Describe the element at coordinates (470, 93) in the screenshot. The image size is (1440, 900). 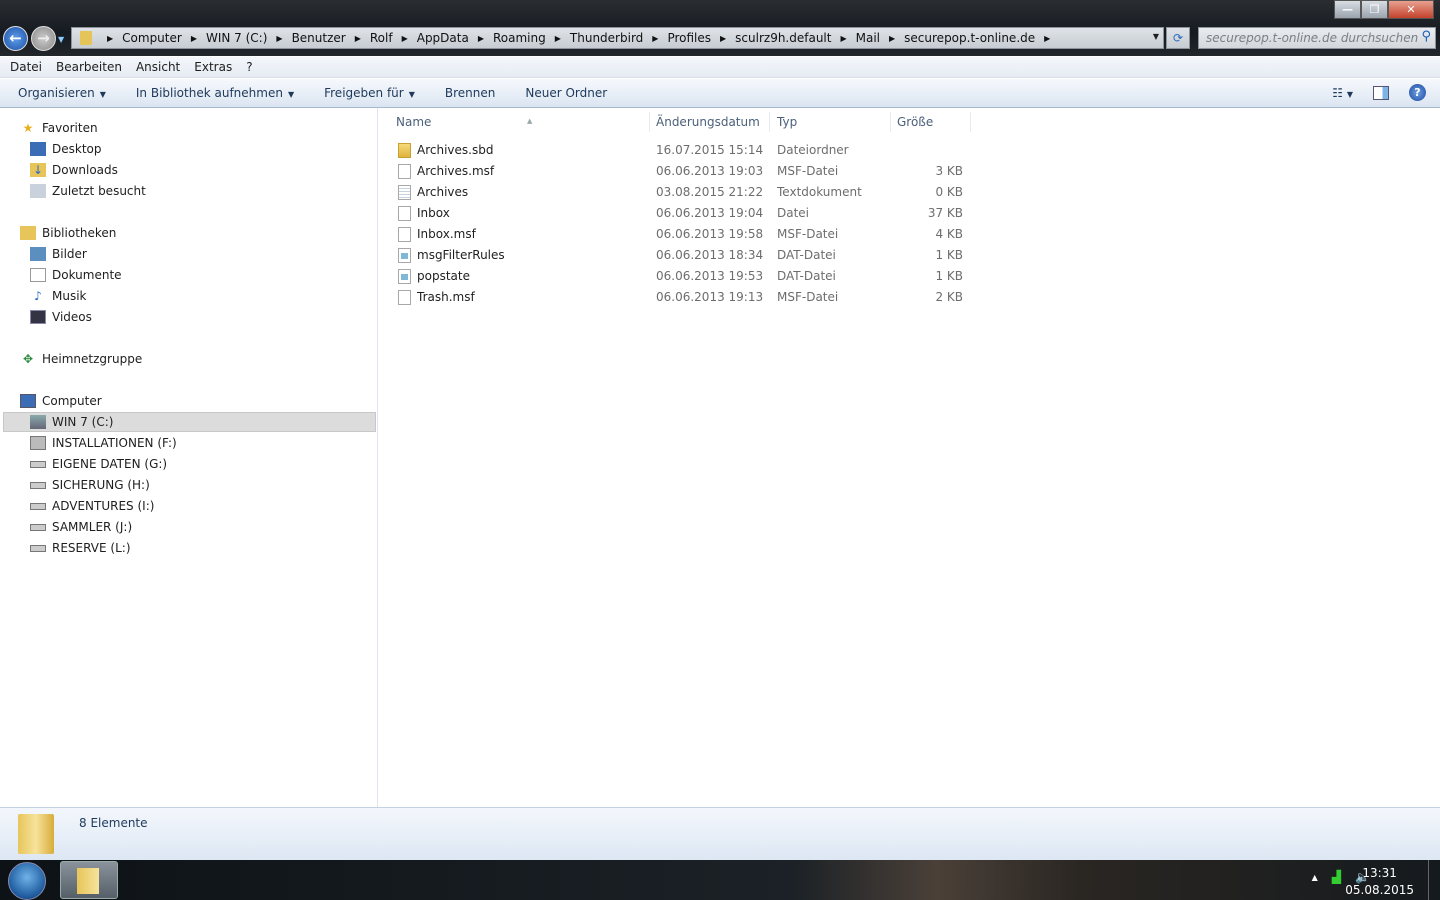
I see `burn-button: Brennen` at that location.